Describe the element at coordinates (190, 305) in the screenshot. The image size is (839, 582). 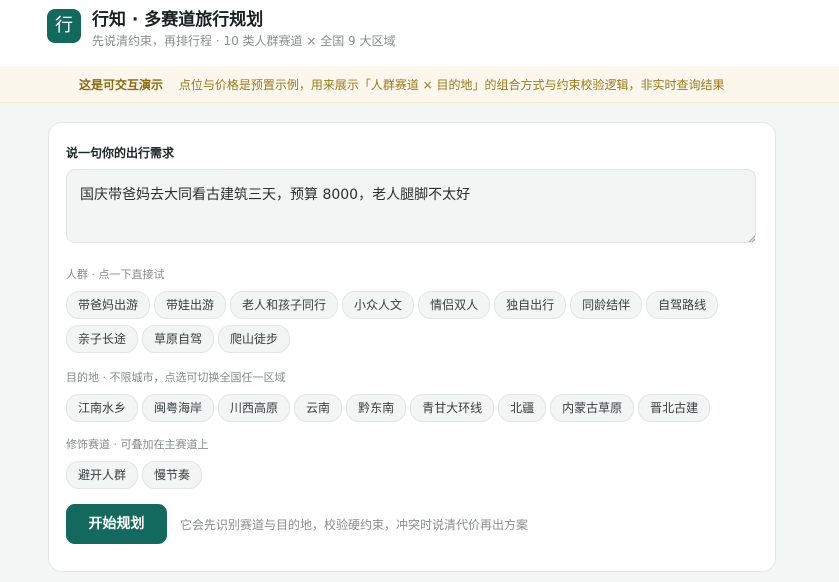
I see `crowd-chip: 带娃出游` at that location.